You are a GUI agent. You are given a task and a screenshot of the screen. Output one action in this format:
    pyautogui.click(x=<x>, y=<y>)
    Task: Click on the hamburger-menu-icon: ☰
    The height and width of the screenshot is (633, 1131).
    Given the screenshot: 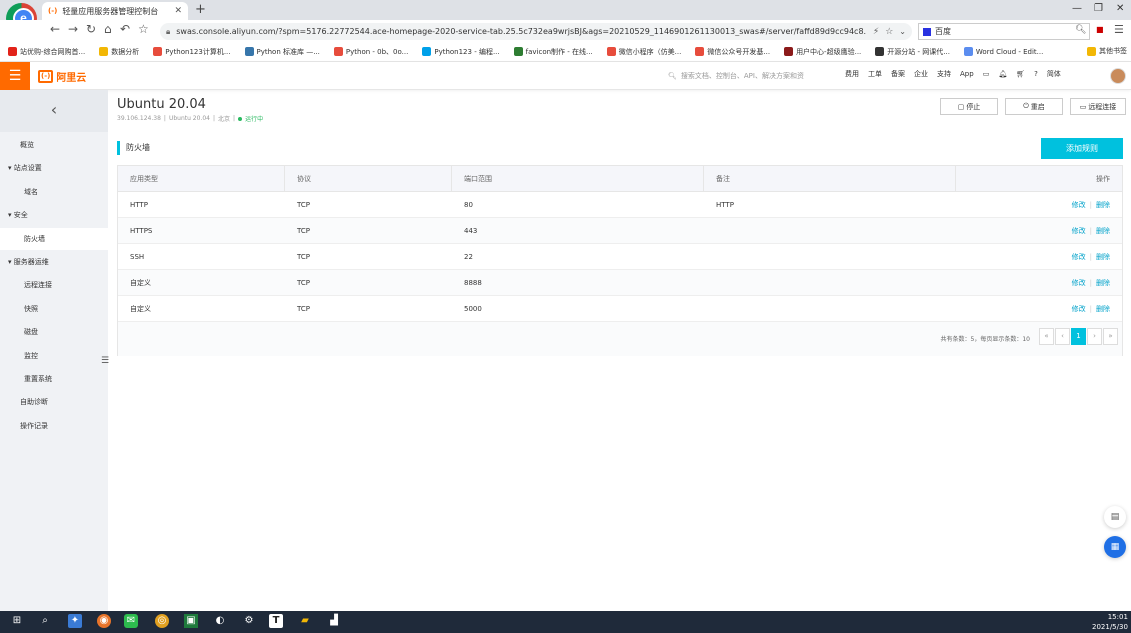 What is the action you would take?
    pyautogui.click(x=15, y=76)
    